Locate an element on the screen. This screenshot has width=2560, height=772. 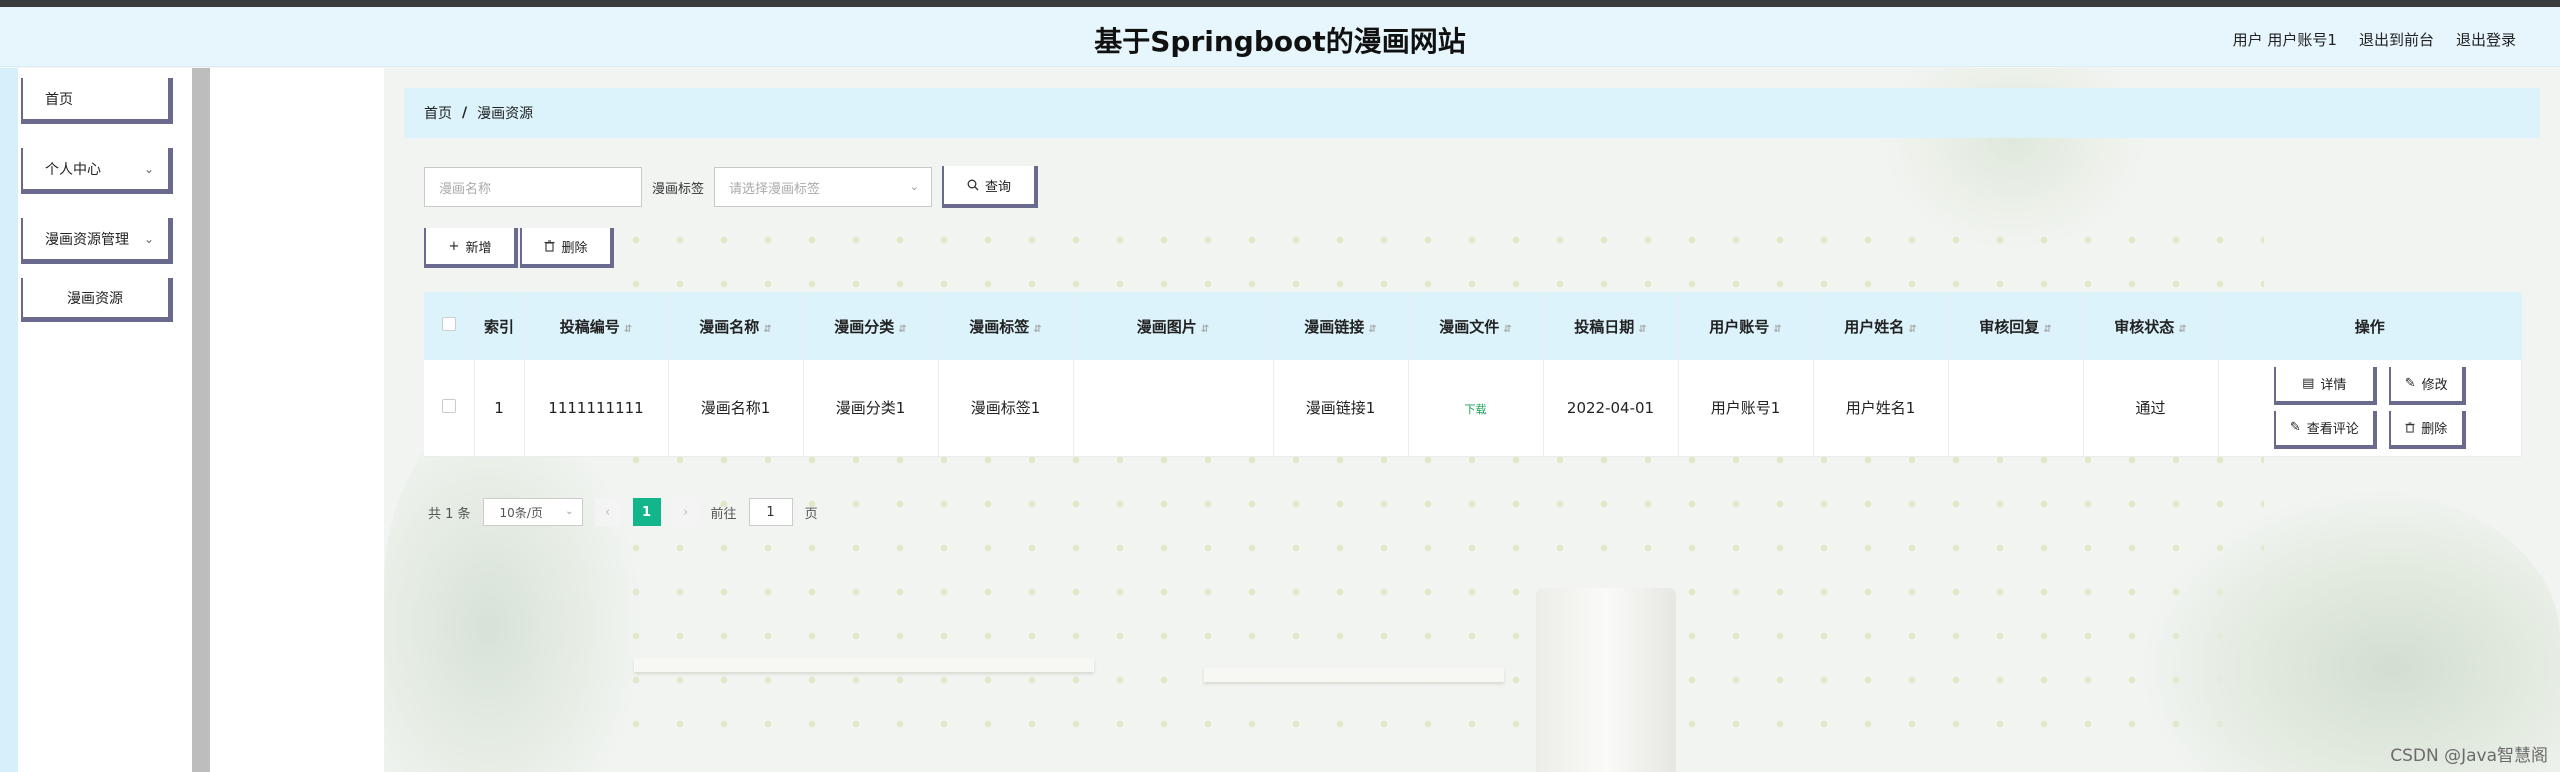
detail-button: ▤ 详情 is located at coordinates (2325, 385).